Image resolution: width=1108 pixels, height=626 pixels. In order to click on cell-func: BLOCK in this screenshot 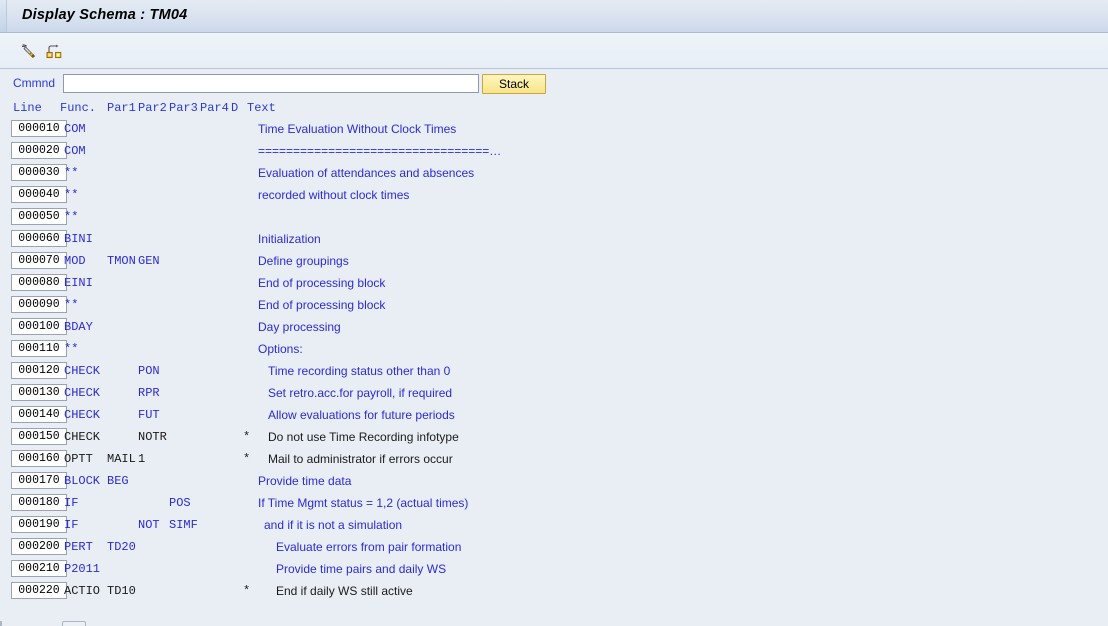, I will do `click(82, 481)`.